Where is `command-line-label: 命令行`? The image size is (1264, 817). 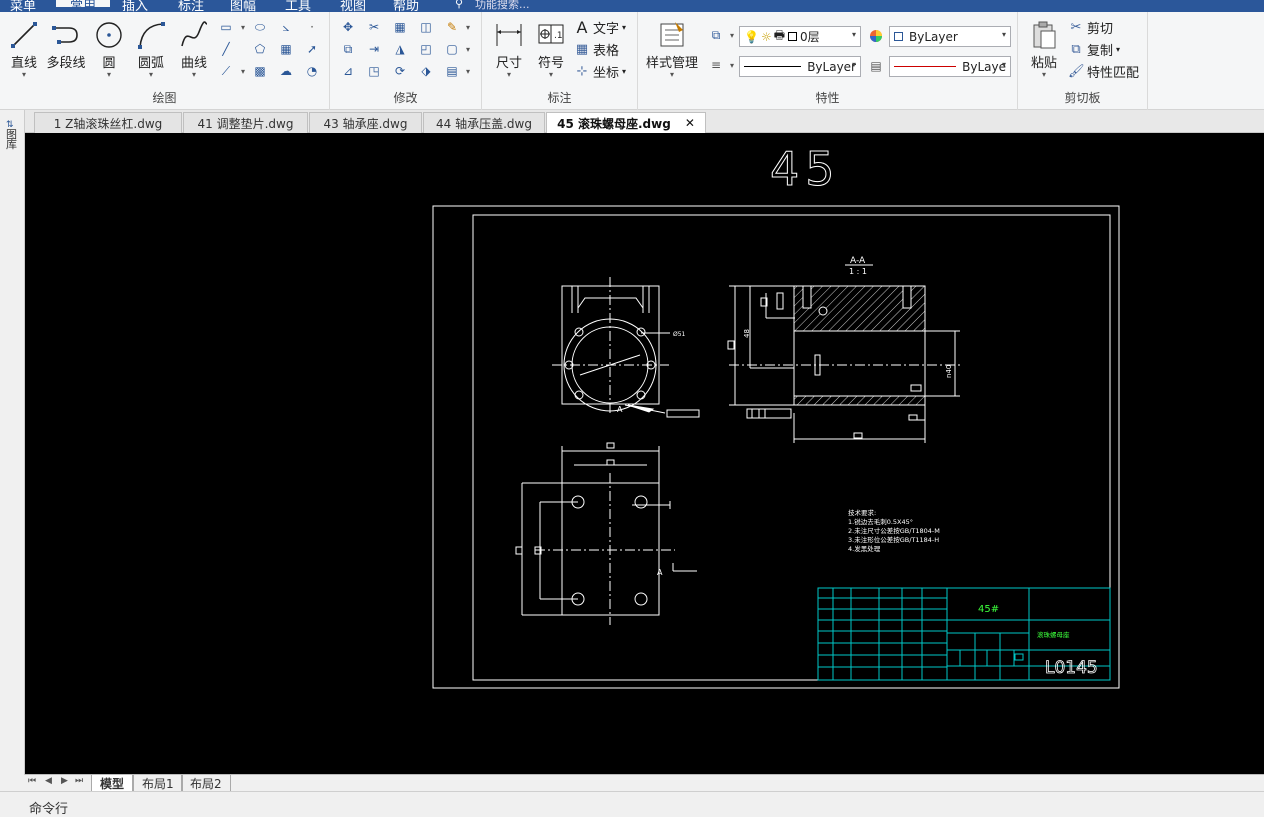
command-line-label: 命令行 is located at coordinates (49, 809).